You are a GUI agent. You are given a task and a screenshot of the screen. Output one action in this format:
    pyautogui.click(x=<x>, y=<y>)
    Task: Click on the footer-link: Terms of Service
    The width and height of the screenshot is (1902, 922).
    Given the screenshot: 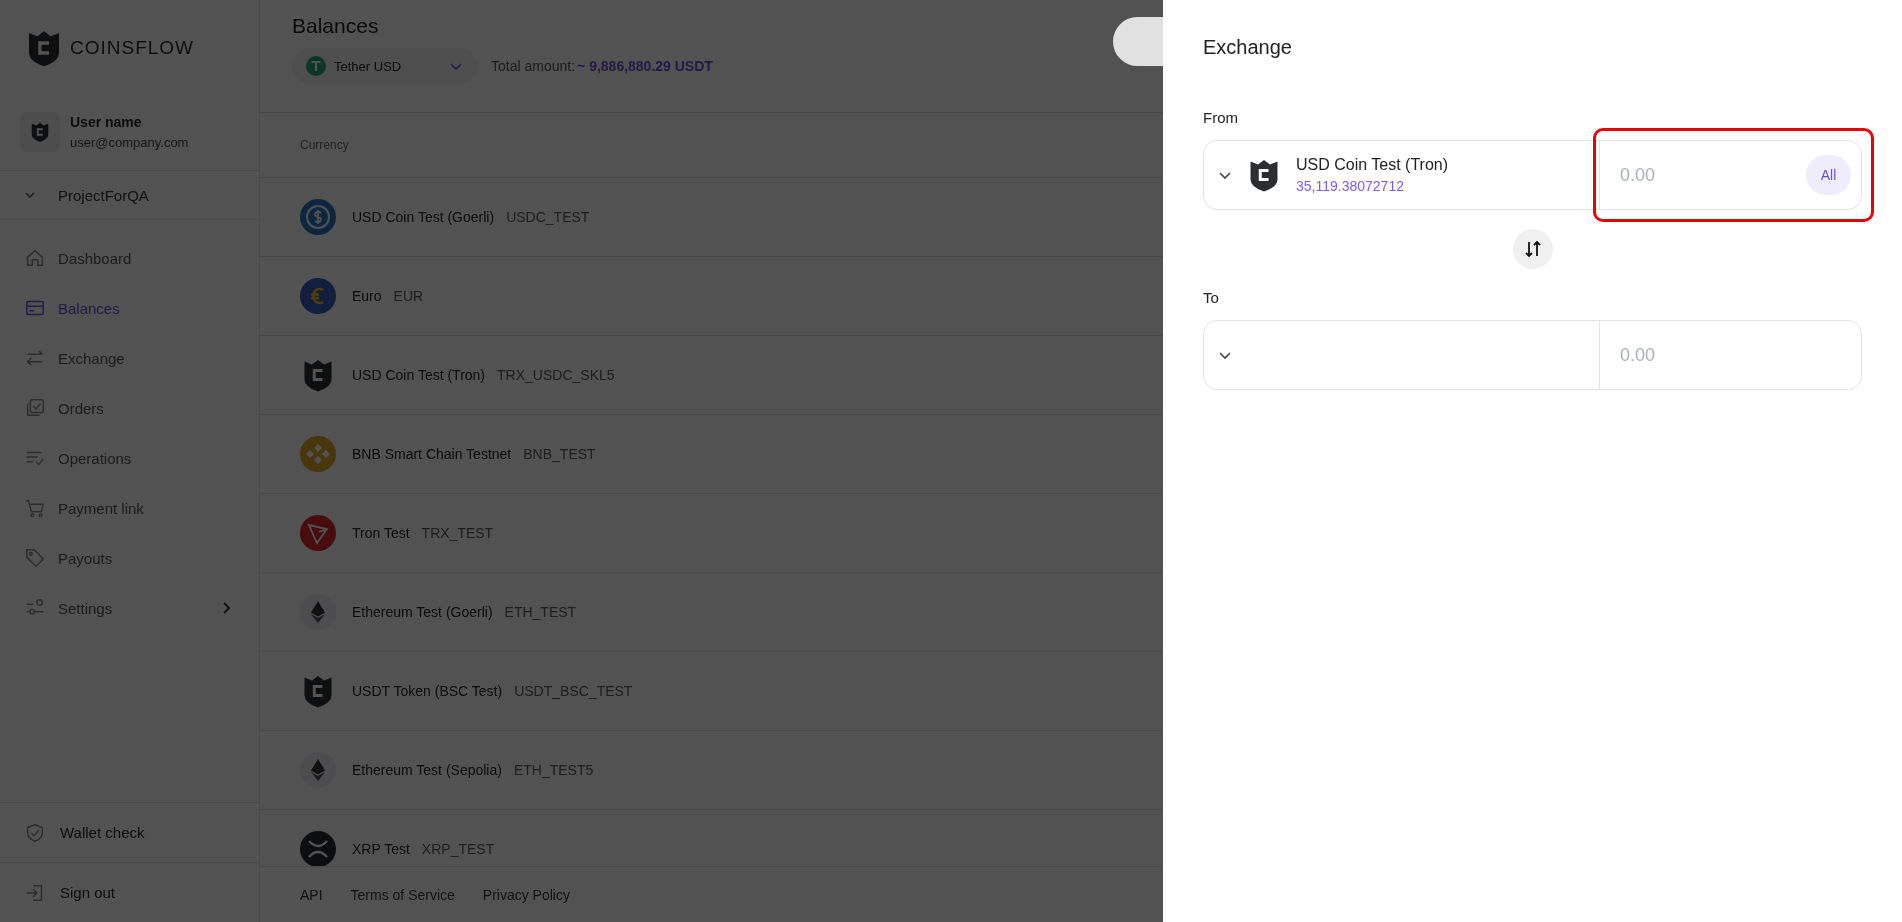 What is the action you would take?
    pyautogui.click(x=402, y=894)
    